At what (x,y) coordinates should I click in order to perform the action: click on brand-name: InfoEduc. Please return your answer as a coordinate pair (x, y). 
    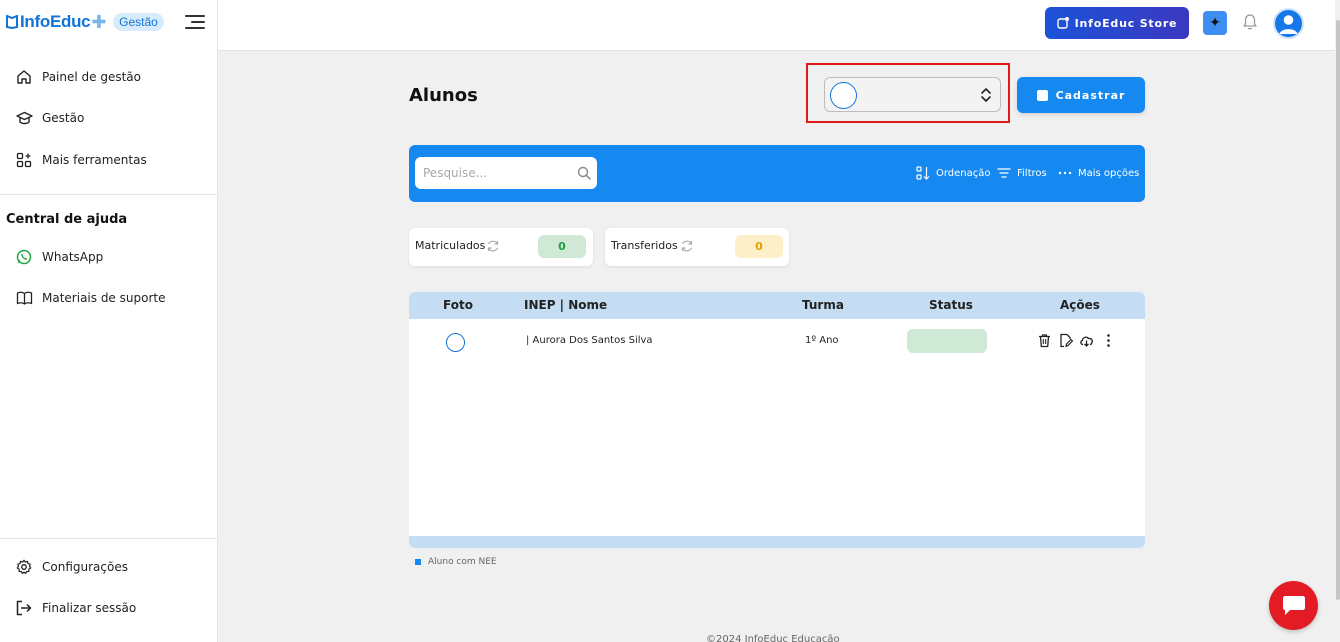
    Looking at the image, I should click on (55, 21).